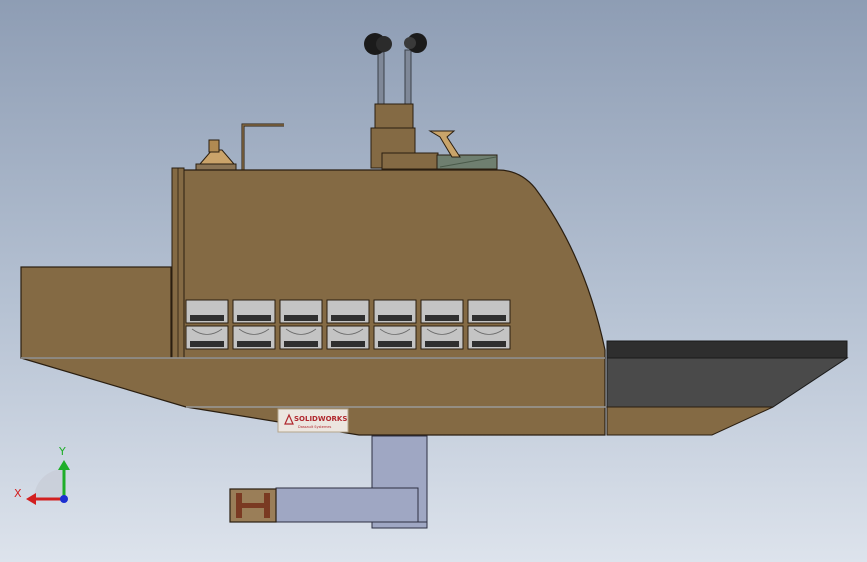 The width and height of the screenshot is (867, 562). I want to click on bow-deck, so click(727, 388).